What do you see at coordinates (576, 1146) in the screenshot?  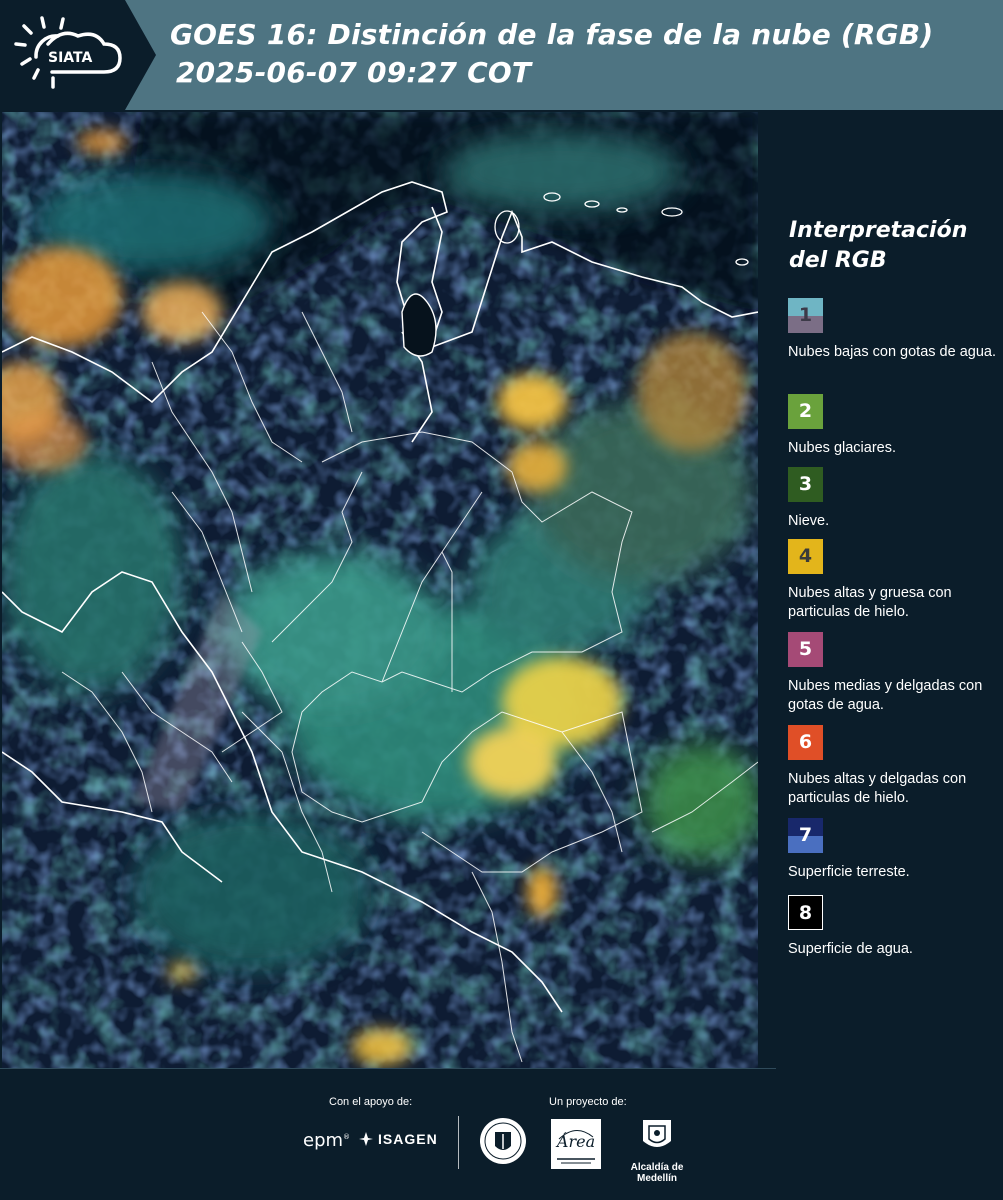 I see `area-metropolitana-logo: Área` at bounding box center [576, 1146].